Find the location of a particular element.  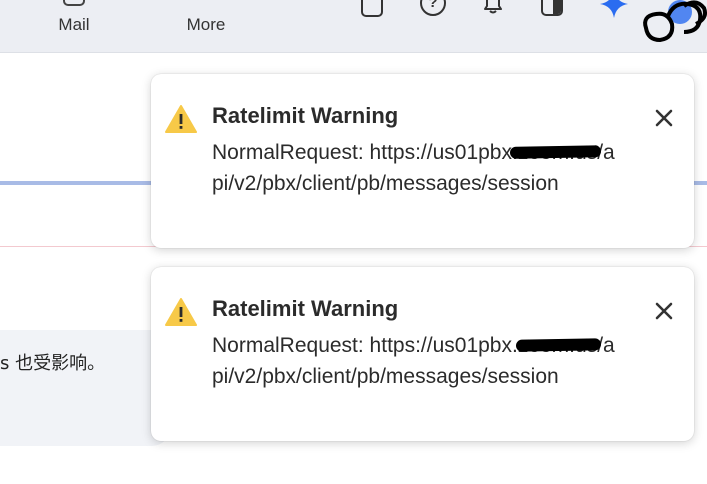

message-prefix: NormalRequest: https://us01pbx. is located at coordinates (365, 345).